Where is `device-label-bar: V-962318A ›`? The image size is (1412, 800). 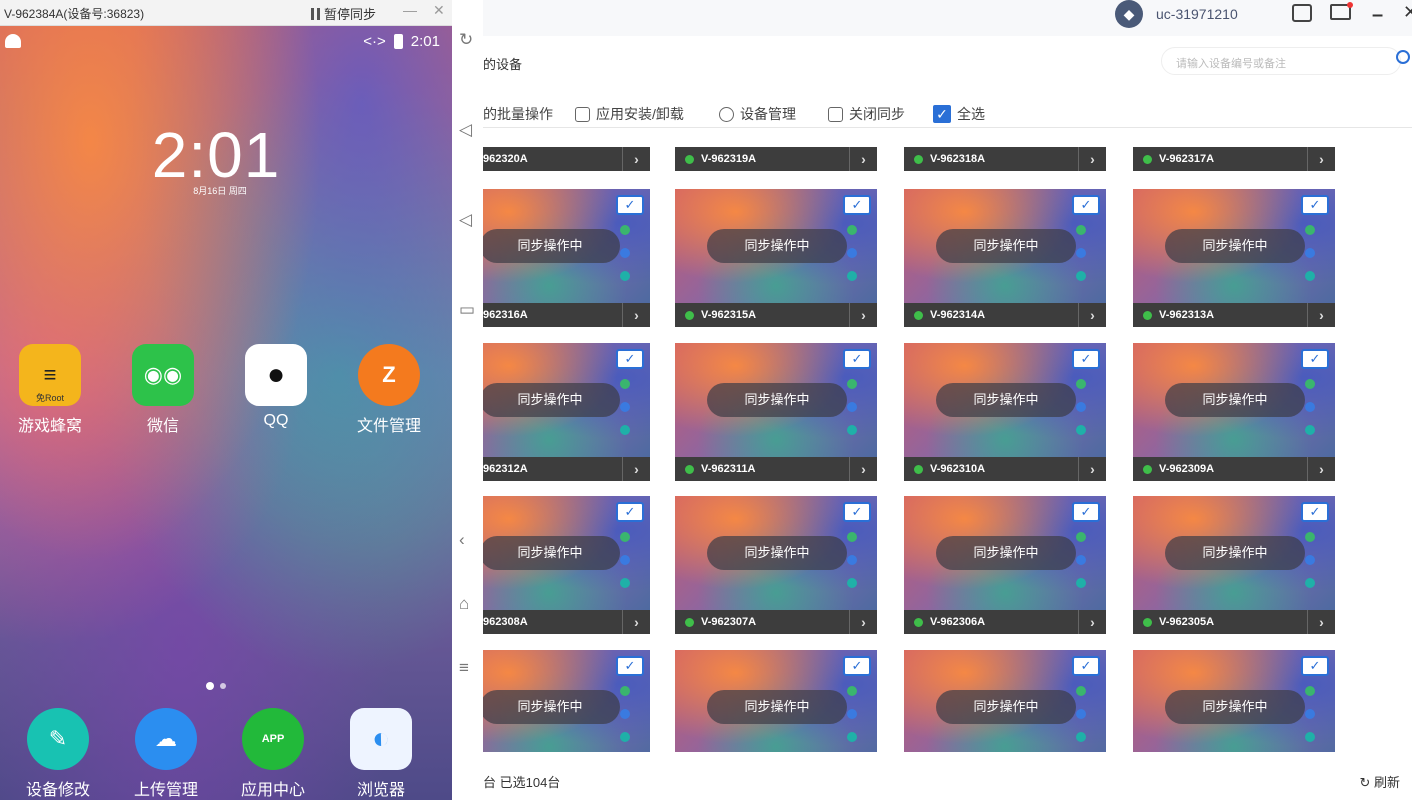
device-label-bar: V-962318A › is located at coordinates (1005, 159).